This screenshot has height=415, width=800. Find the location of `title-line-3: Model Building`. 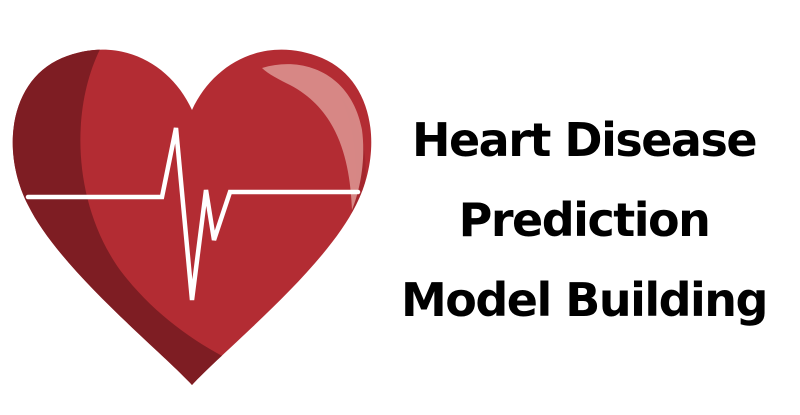

title-line-3: Model Building is located at coordinates (584, 300).